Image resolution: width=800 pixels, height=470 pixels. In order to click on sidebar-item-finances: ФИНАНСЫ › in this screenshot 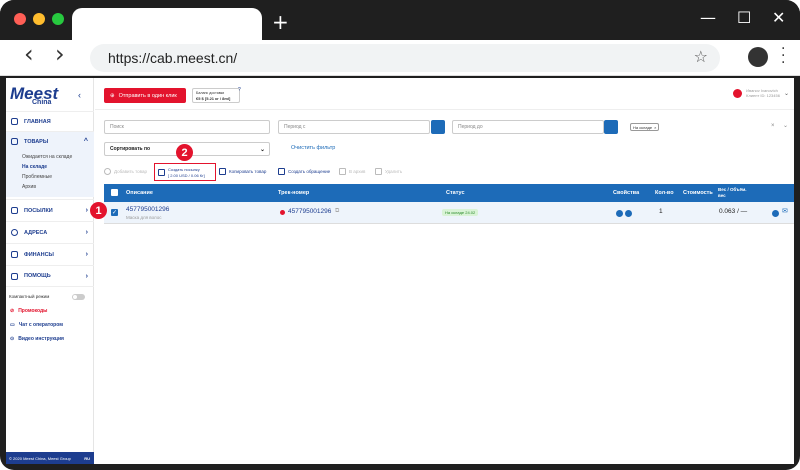, I will do `click(50, 254)`.